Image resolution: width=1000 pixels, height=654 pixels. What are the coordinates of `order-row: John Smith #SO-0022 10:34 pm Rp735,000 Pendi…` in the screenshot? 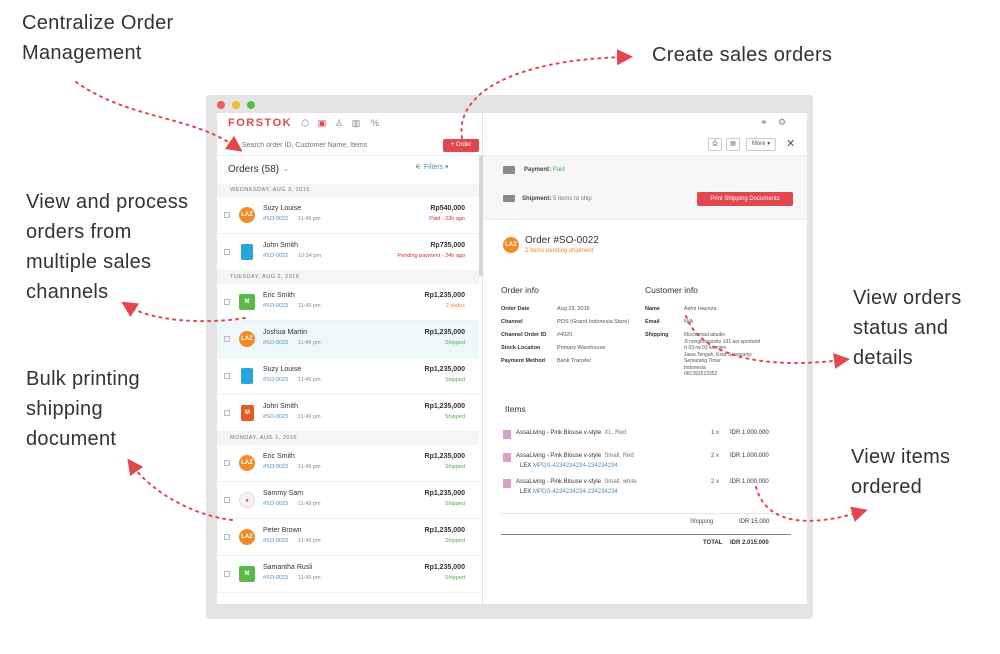 It's located at (348, 252).